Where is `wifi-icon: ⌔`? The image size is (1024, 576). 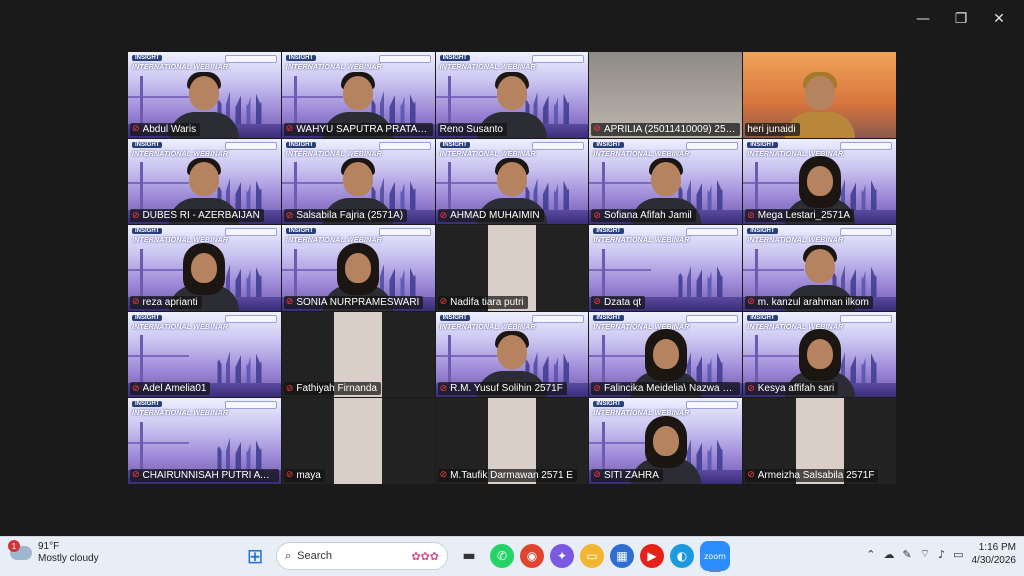
wifi-icon: ⌔ is located at coordinates (925, 554).